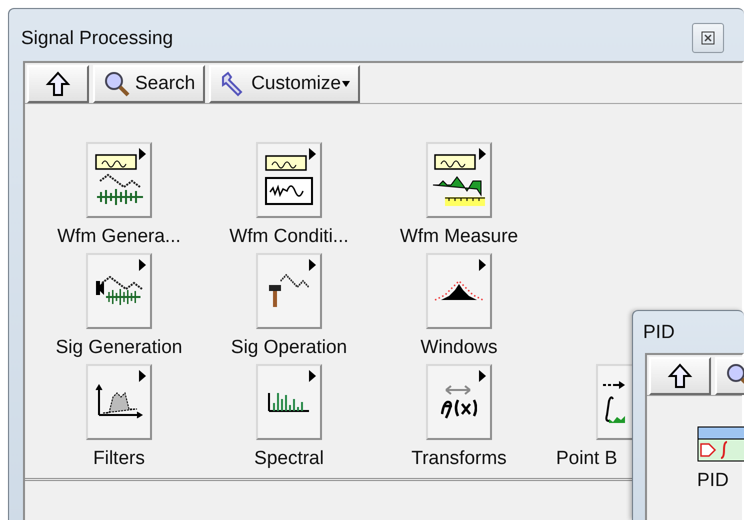  What do you see at coordinates (119, 459) in the screenshot?
I see `palette-label: Filters` at bounding box center [119, 459].